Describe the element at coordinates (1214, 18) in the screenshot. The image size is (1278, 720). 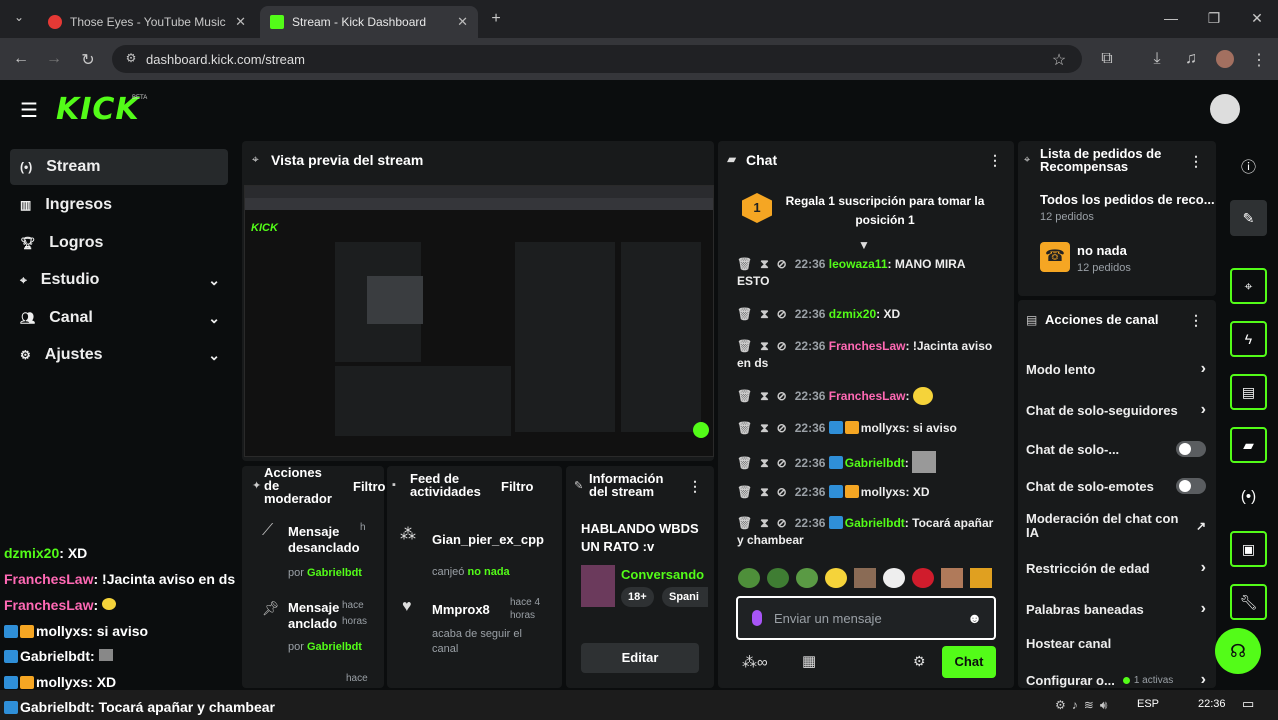
I see `maximize-icon: ❐` at that location.